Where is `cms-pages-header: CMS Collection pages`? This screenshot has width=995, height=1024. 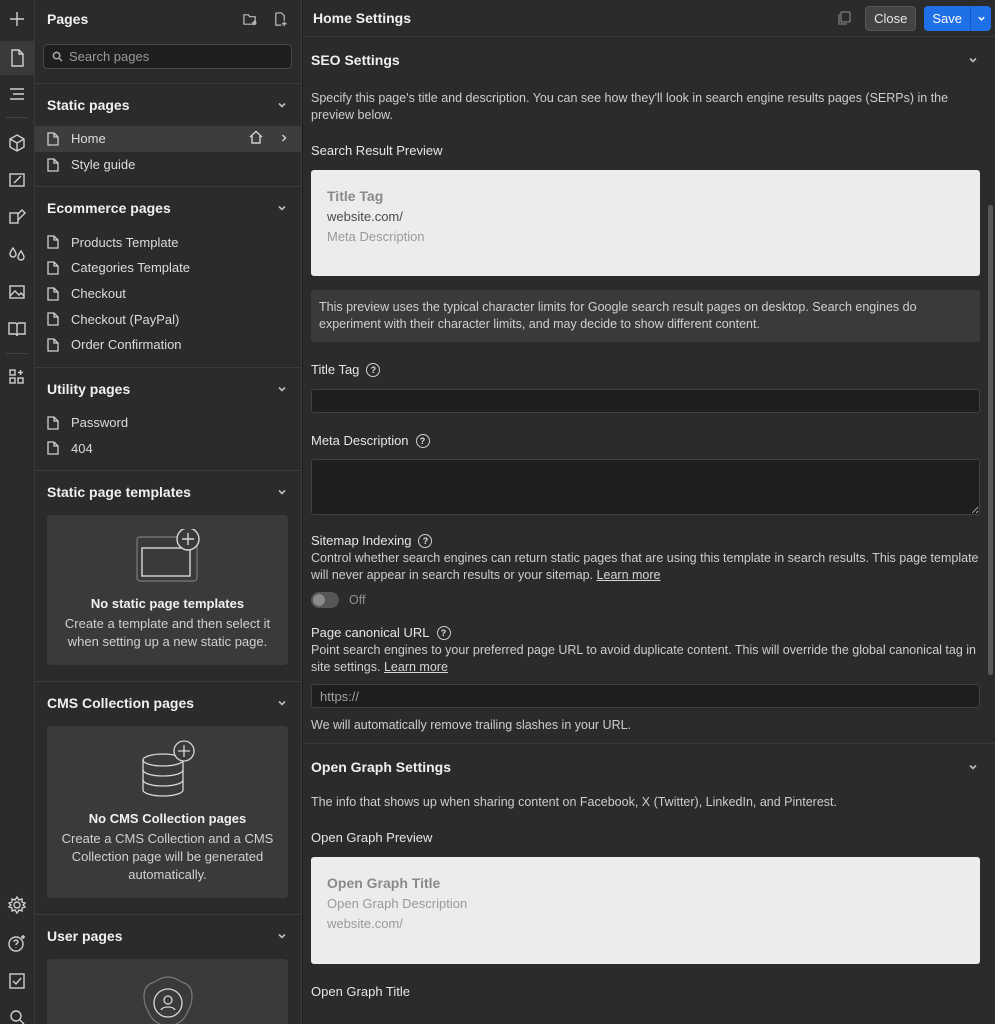 cms-pages-header: CMS Collection pages is located at coordinates (168, 703).